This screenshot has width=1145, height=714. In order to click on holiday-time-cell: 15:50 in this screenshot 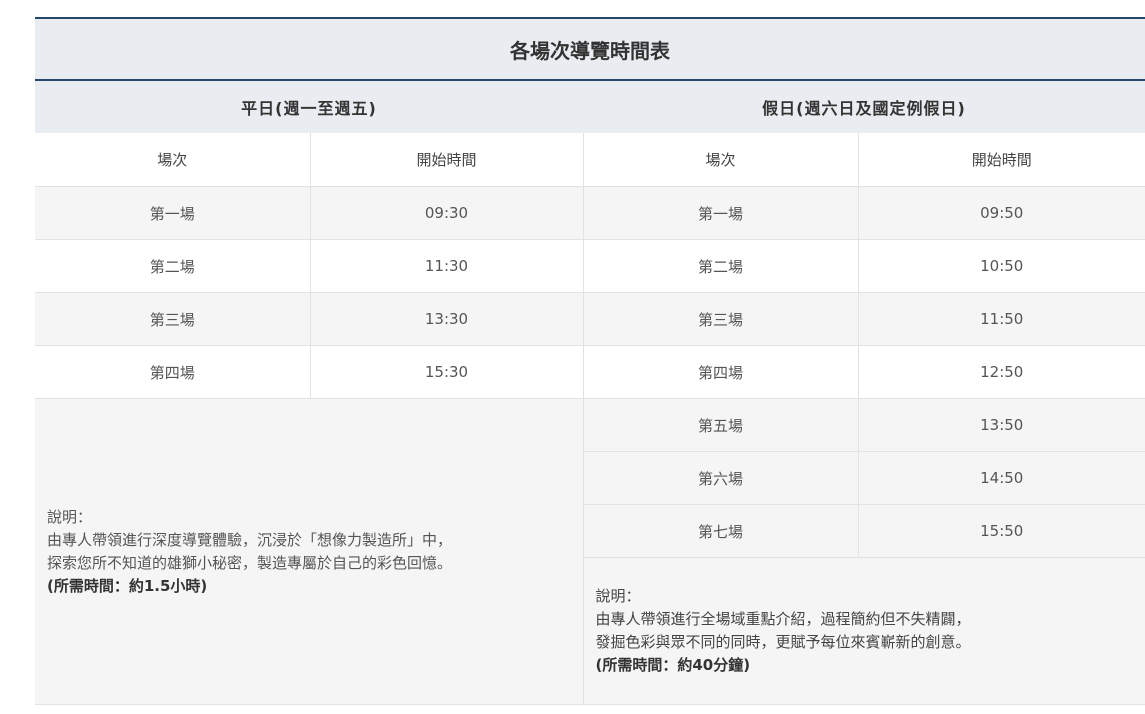, I will do `click(1001, 531)`.